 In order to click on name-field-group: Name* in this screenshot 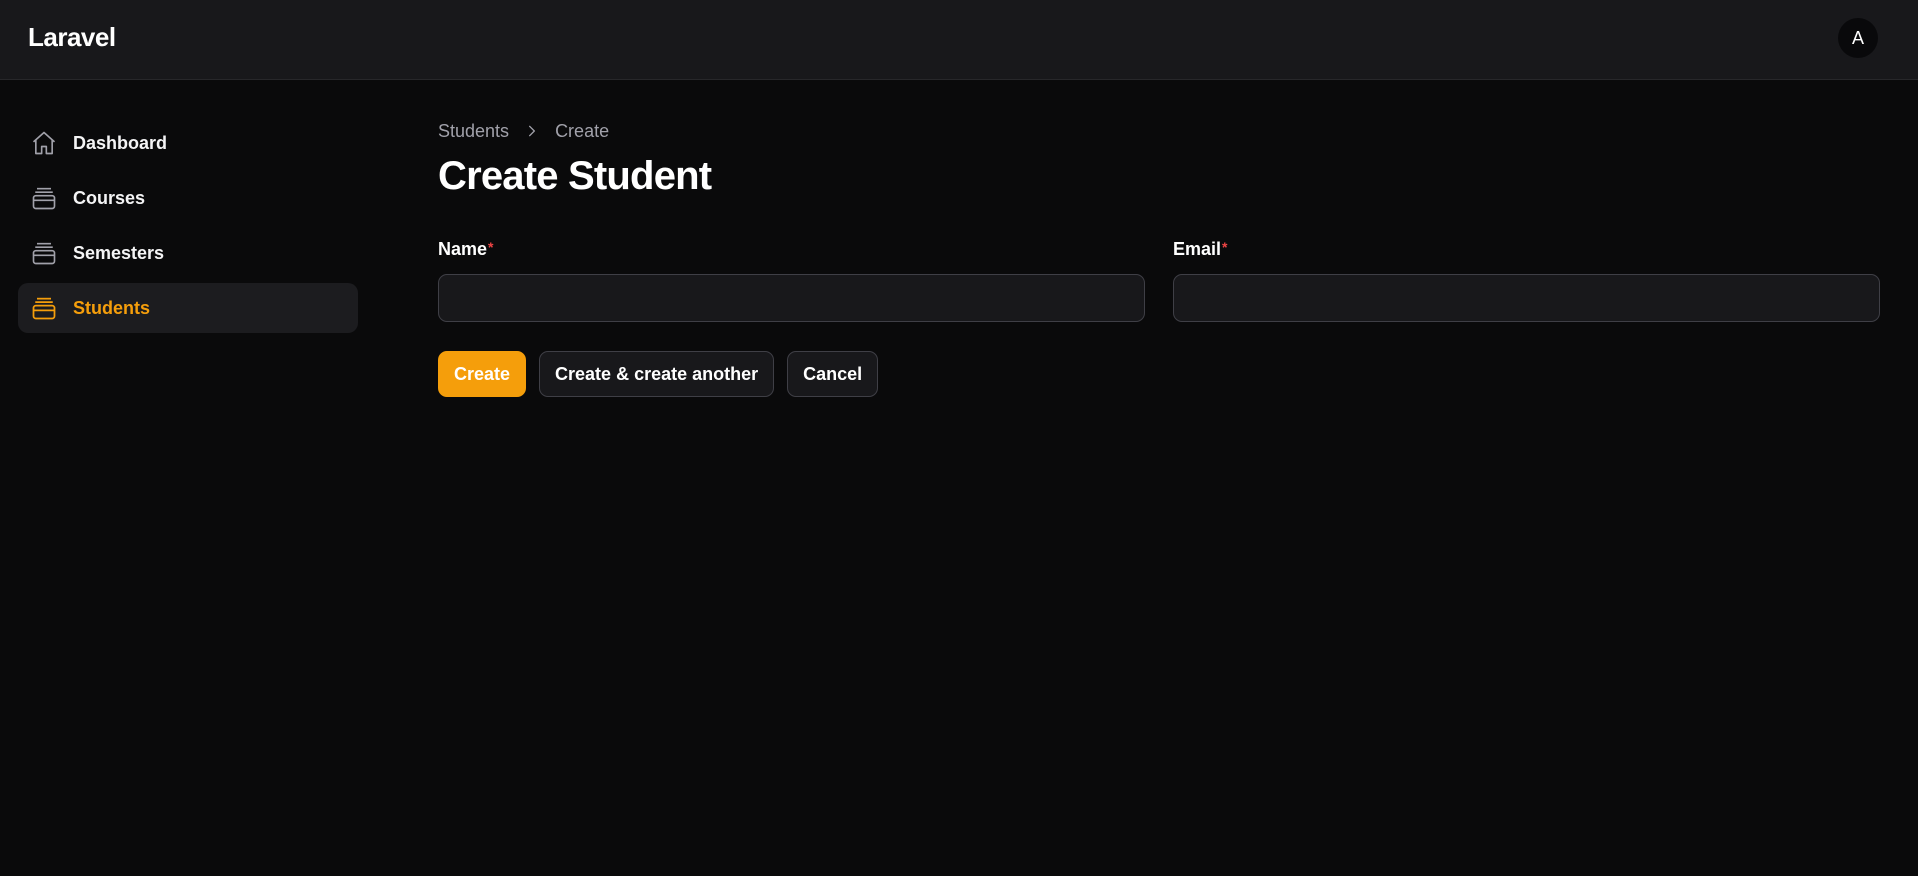, I will do `click(791, 280)`.